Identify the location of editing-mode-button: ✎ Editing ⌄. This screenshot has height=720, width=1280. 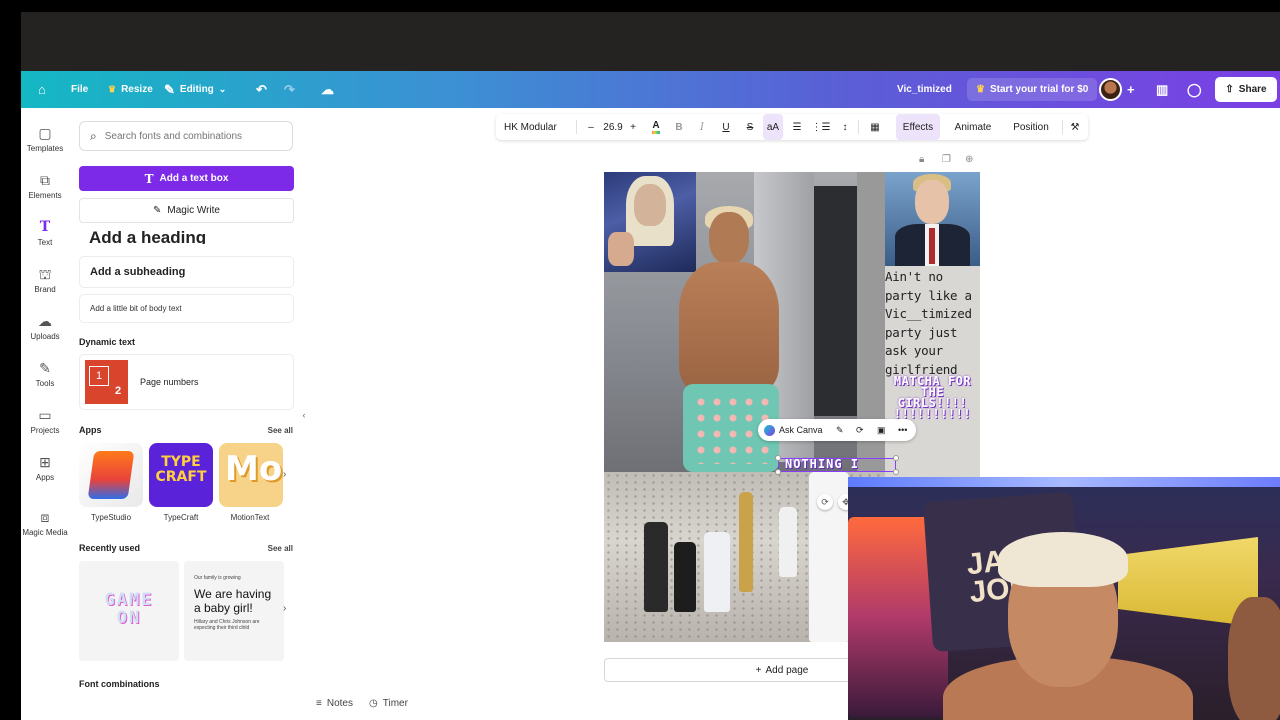
(195, 89).